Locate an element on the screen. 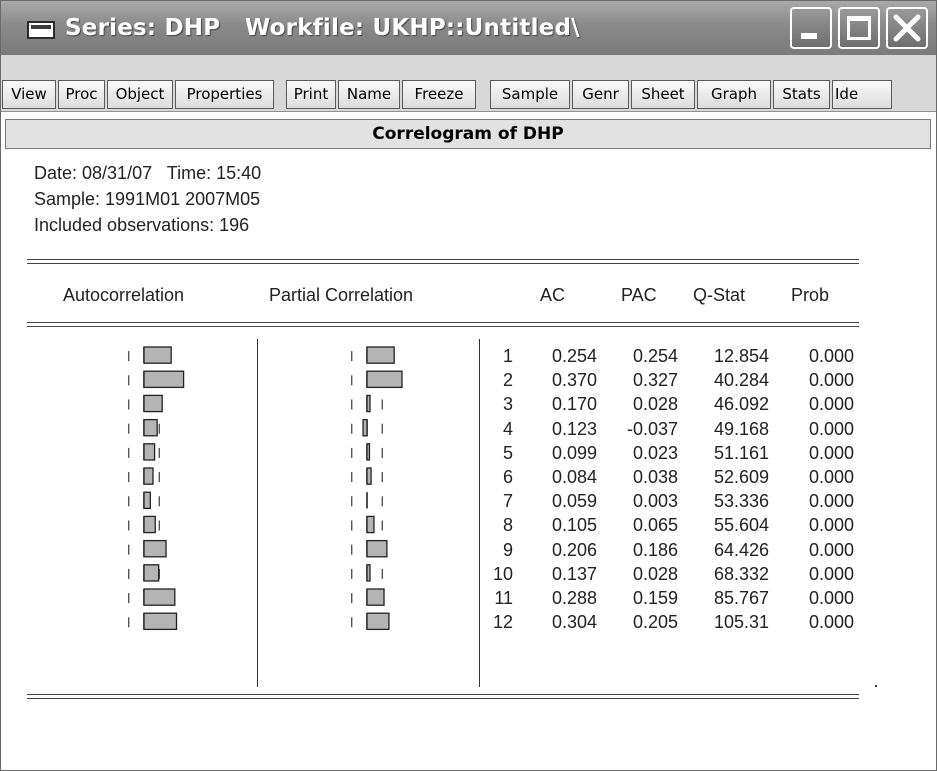 This screenshot has width=937, height=771. lag-cell: 2 is located at coordinates (507, 380).